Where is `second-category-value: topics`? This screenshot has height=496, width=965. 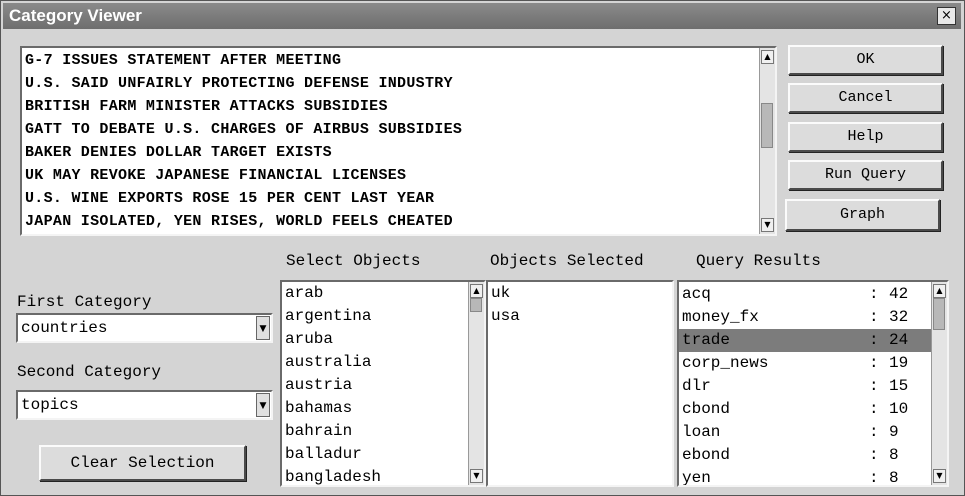 second-category-value: topics is located at coordinates (50, 405).